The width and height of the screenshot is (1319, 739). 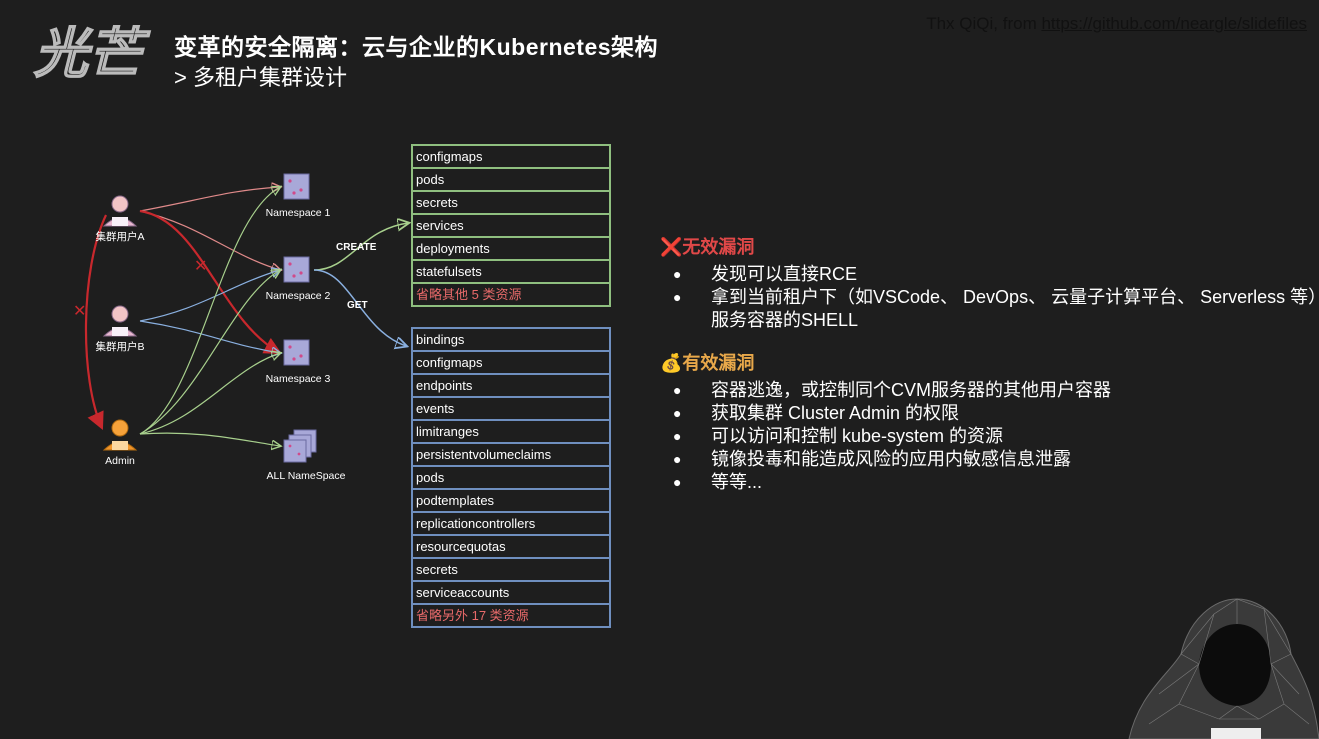 What do you see at coordinates (511, 203) in the screenshot?
I see `create-resource-row: secrets` at bounding box center [511, 203].